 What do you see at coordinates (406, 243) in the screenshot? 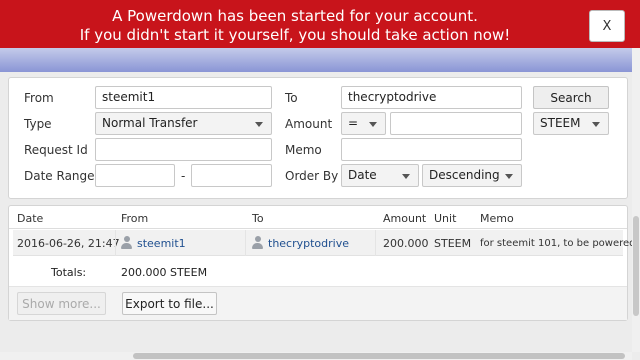
I see `row-amount: 200.000` at bounding box center [406, 243].